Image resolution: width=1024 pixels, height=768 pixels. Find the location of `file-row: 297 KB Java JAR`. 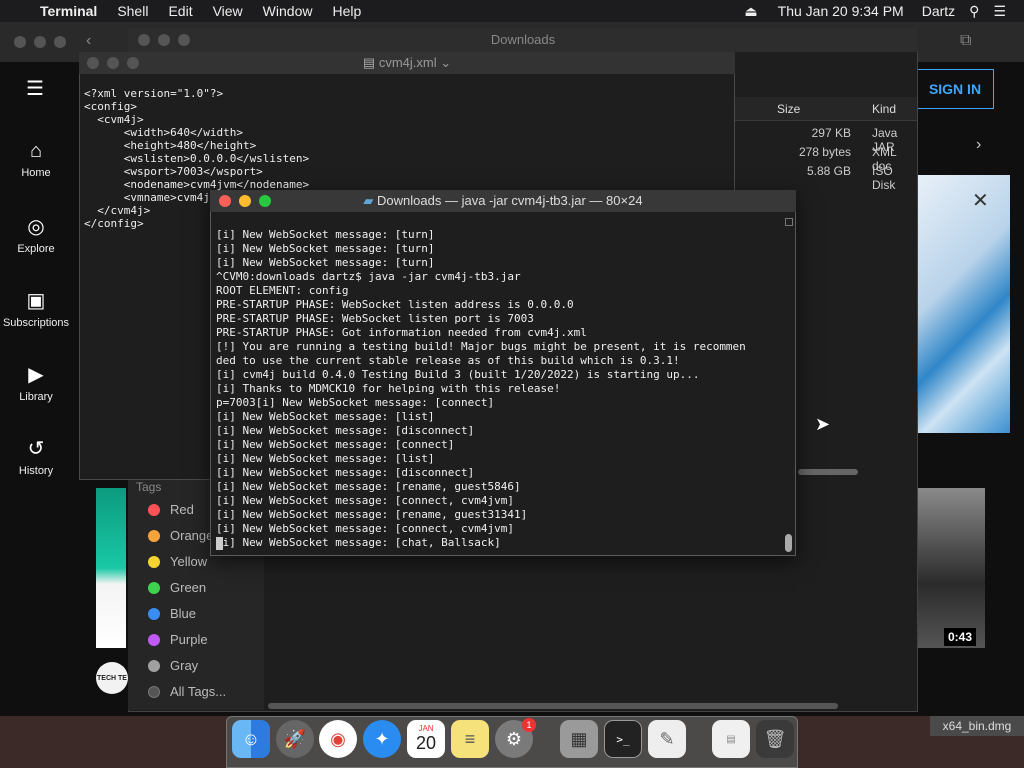

file-row: 297 KB Java JAR is located at coordinates (826, 138).